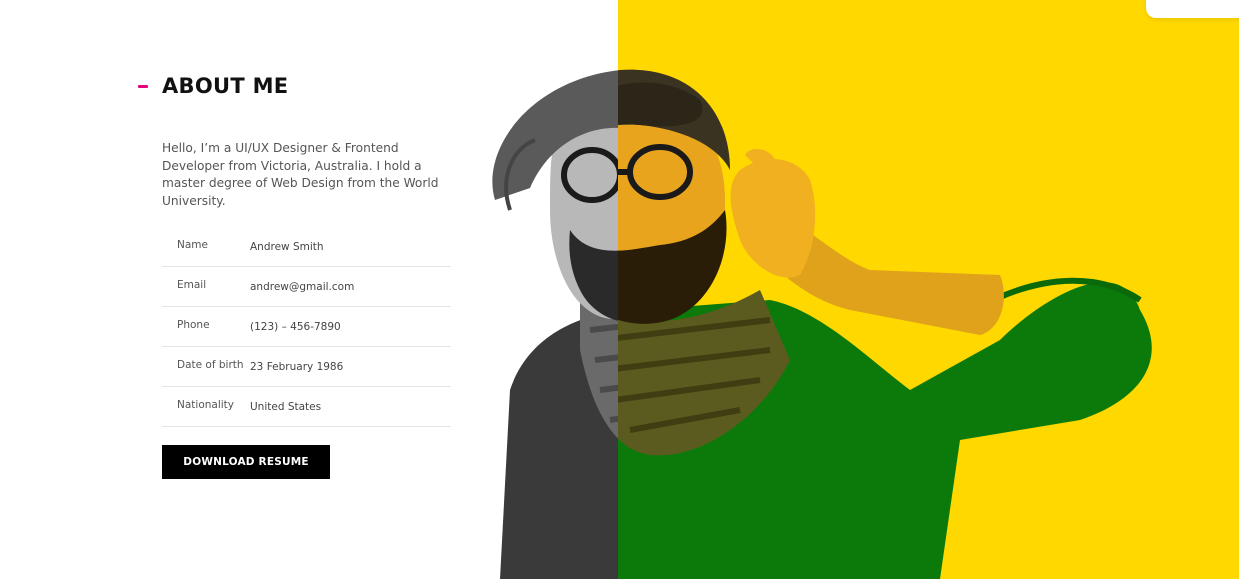 This screenshot has height=579, width=1239. I want to click on info-label: Phone, so click(193, 325).